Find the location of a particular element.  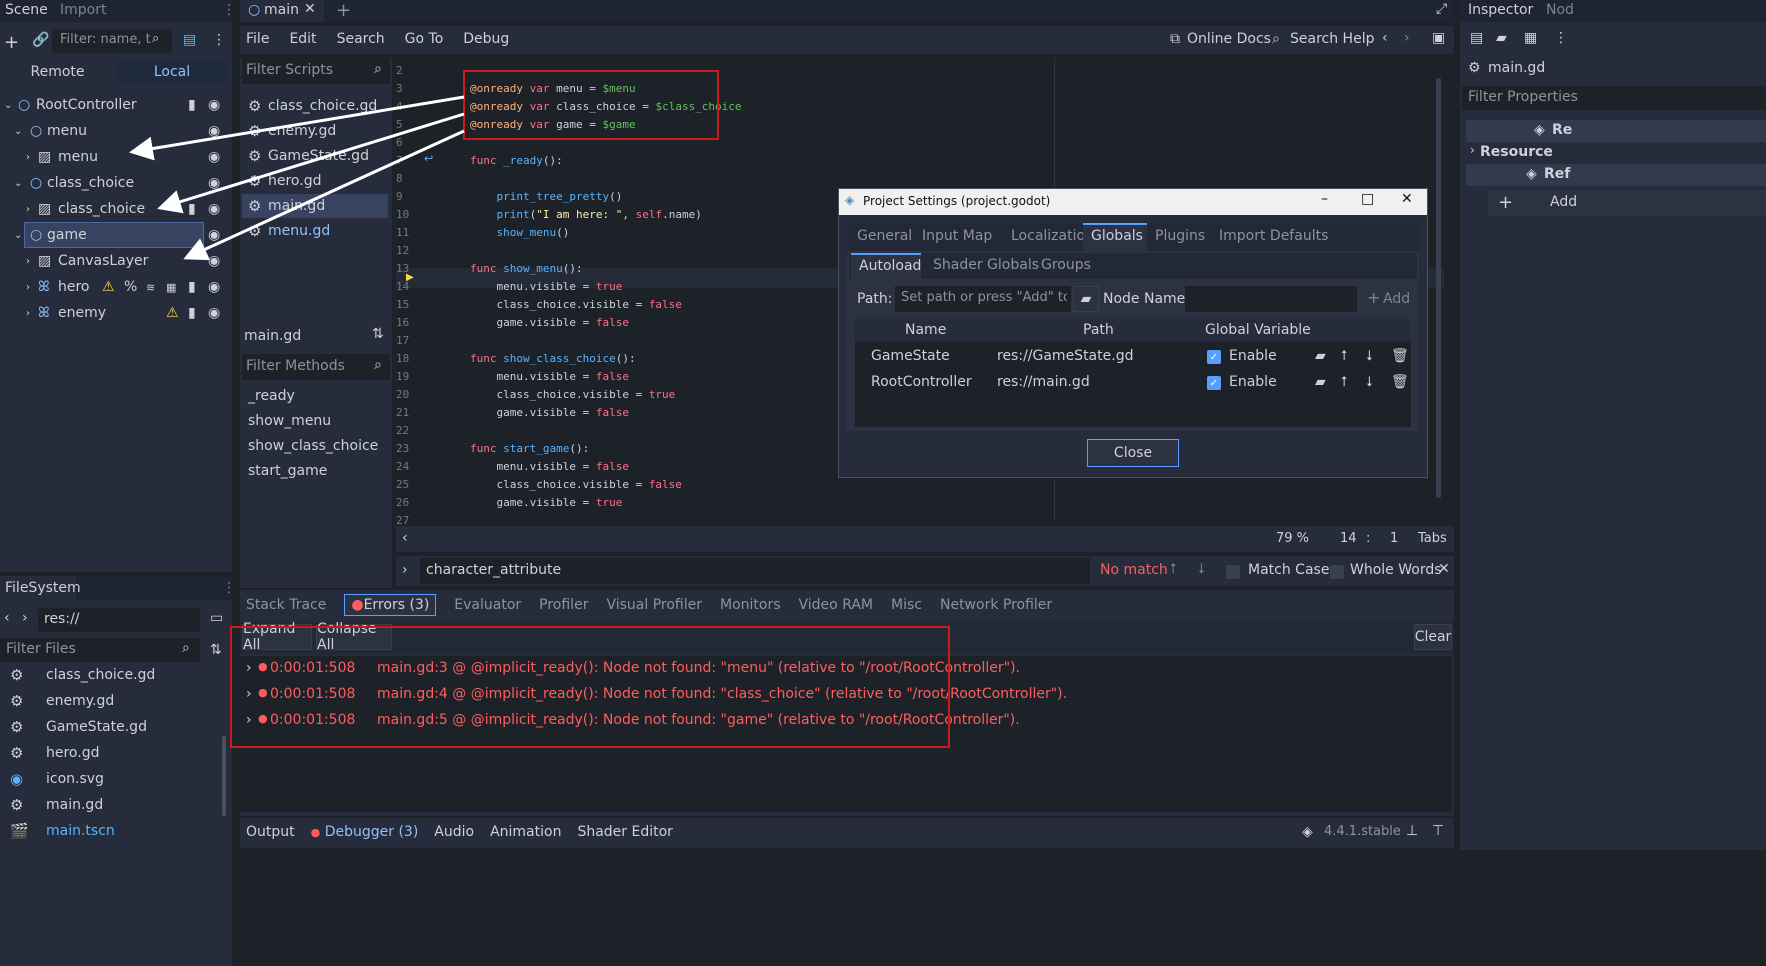

annotation-arrows is located at coordinates (297, 178).